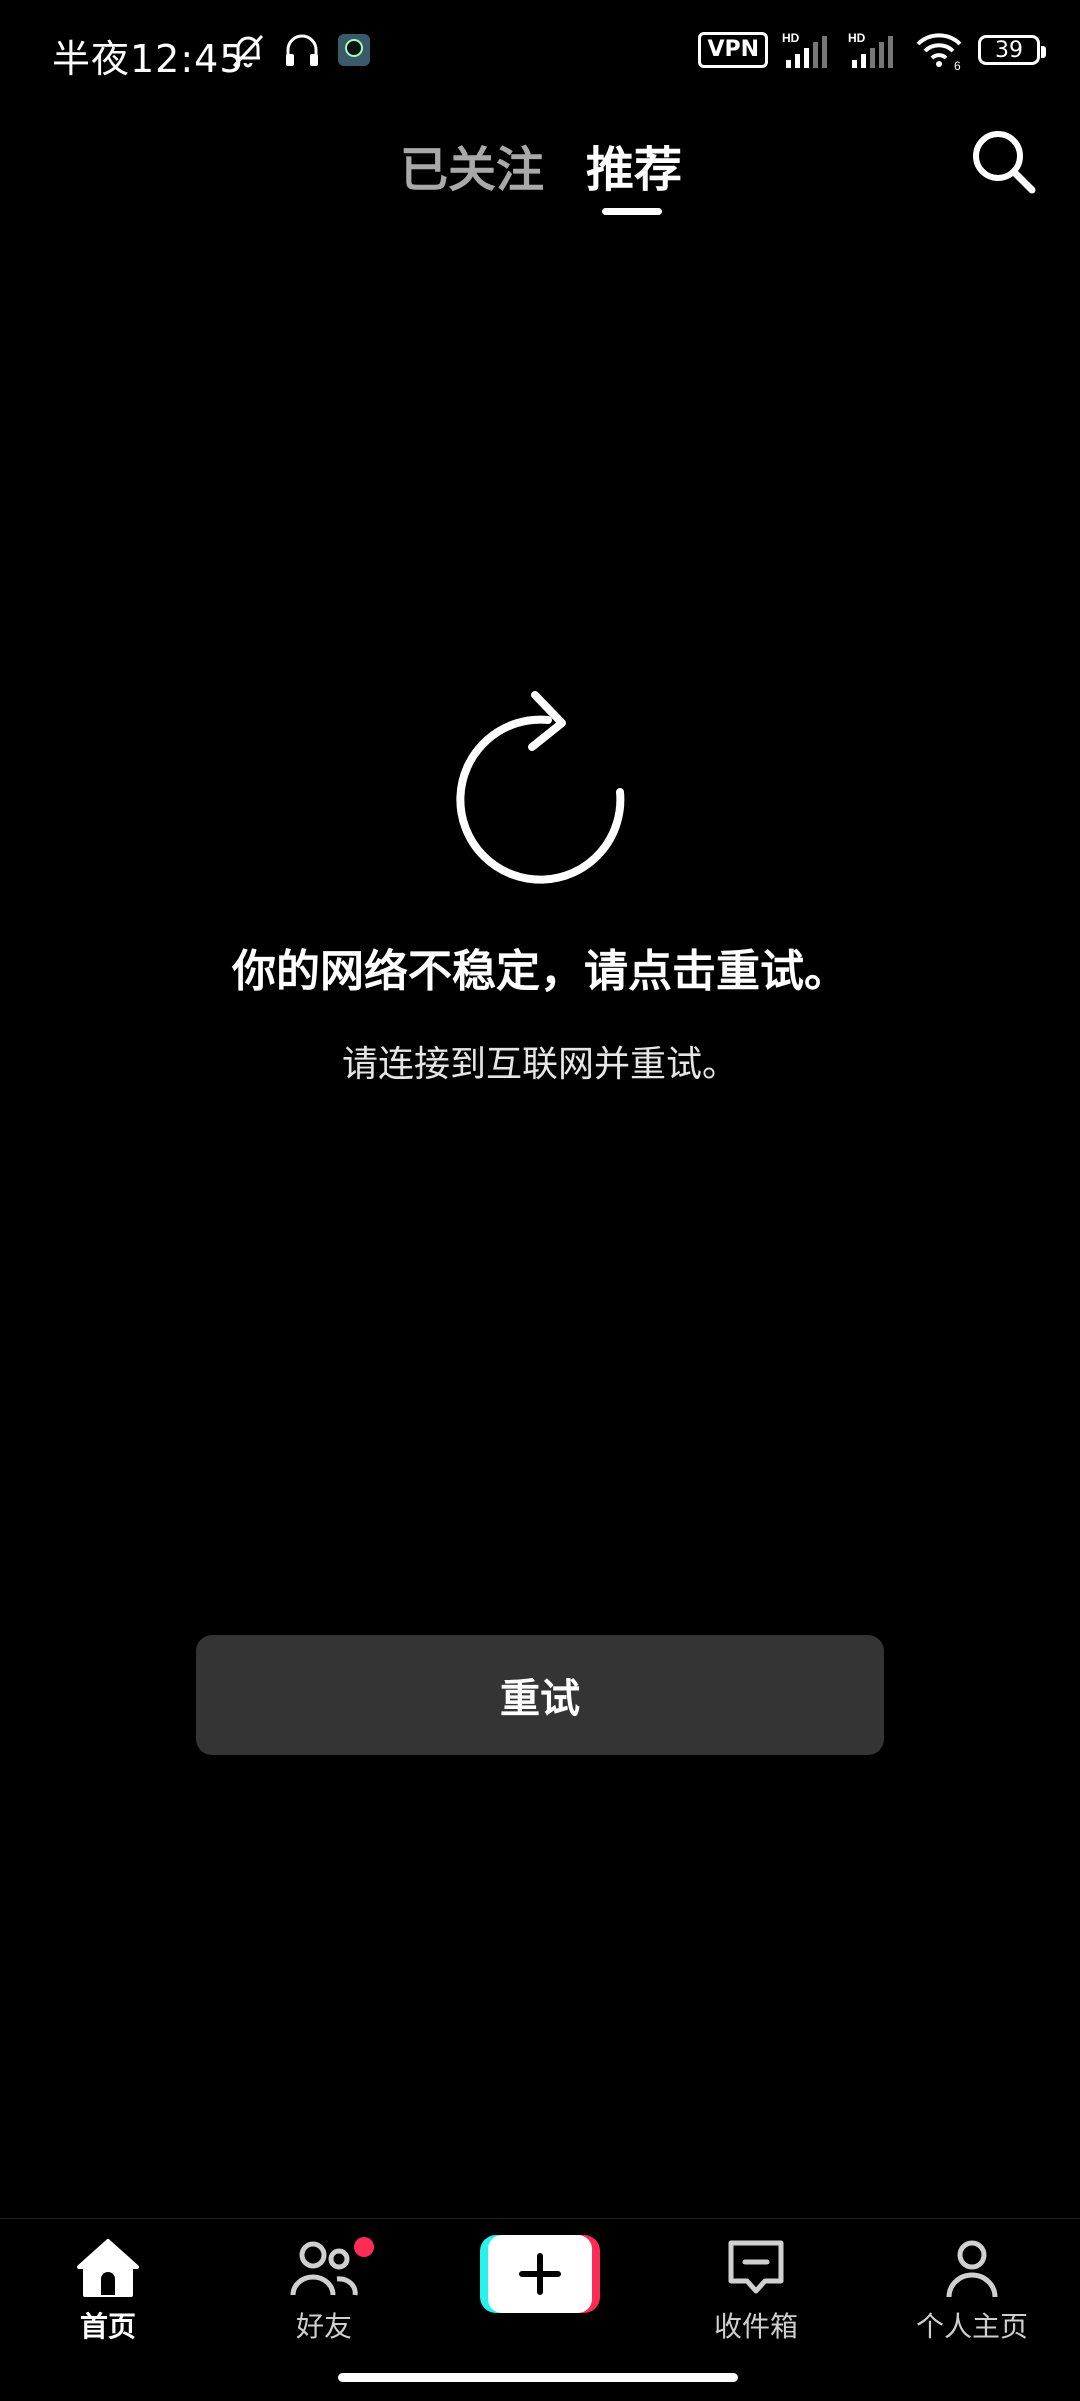 The height and width of the screenshot is (2401, 1080). Describe the element at coordinates (108, 2268) in the screenshot. I see `home-icon` at that location.